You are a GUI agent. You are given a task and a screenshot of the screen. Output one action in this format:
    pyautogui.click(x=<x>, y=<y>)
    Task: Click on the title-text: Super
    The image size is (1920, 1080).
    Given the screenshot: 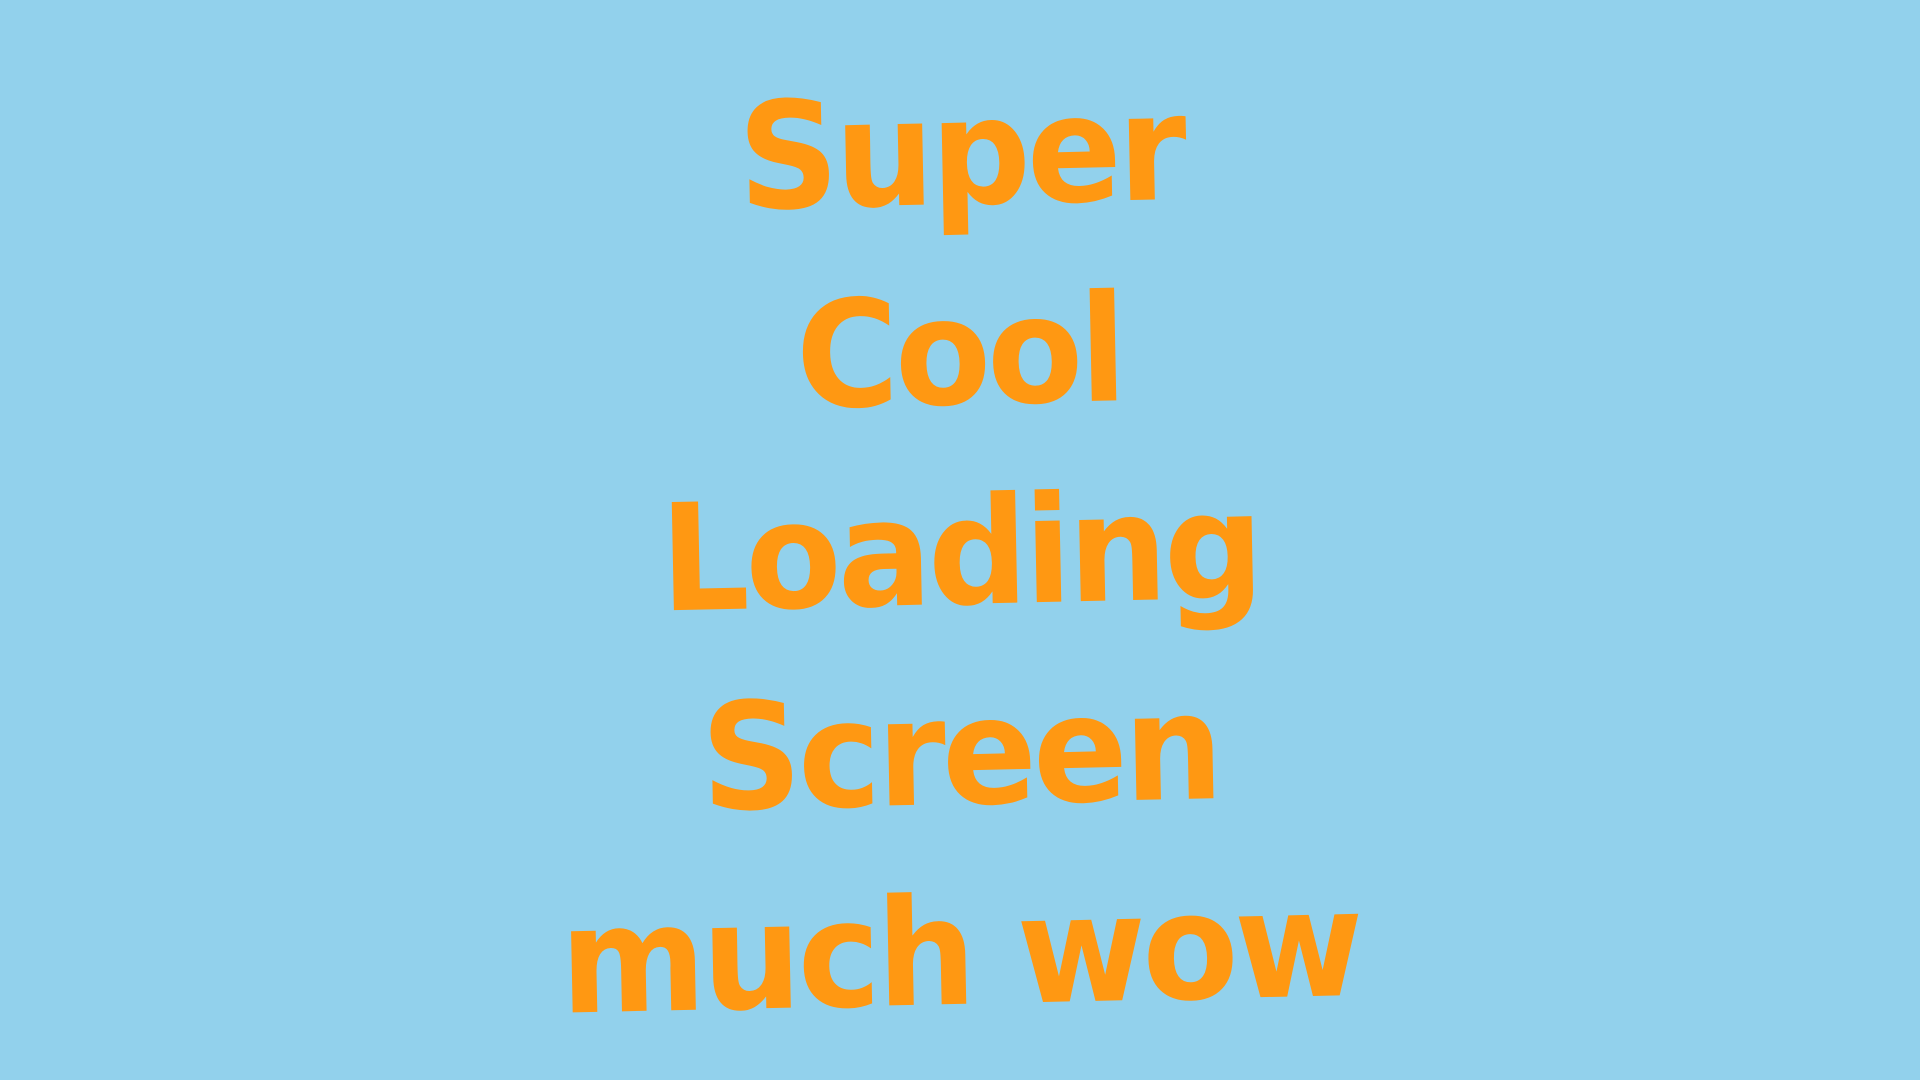 What is the action you would take?
    pyautogui.click(x=960, y=153)
    